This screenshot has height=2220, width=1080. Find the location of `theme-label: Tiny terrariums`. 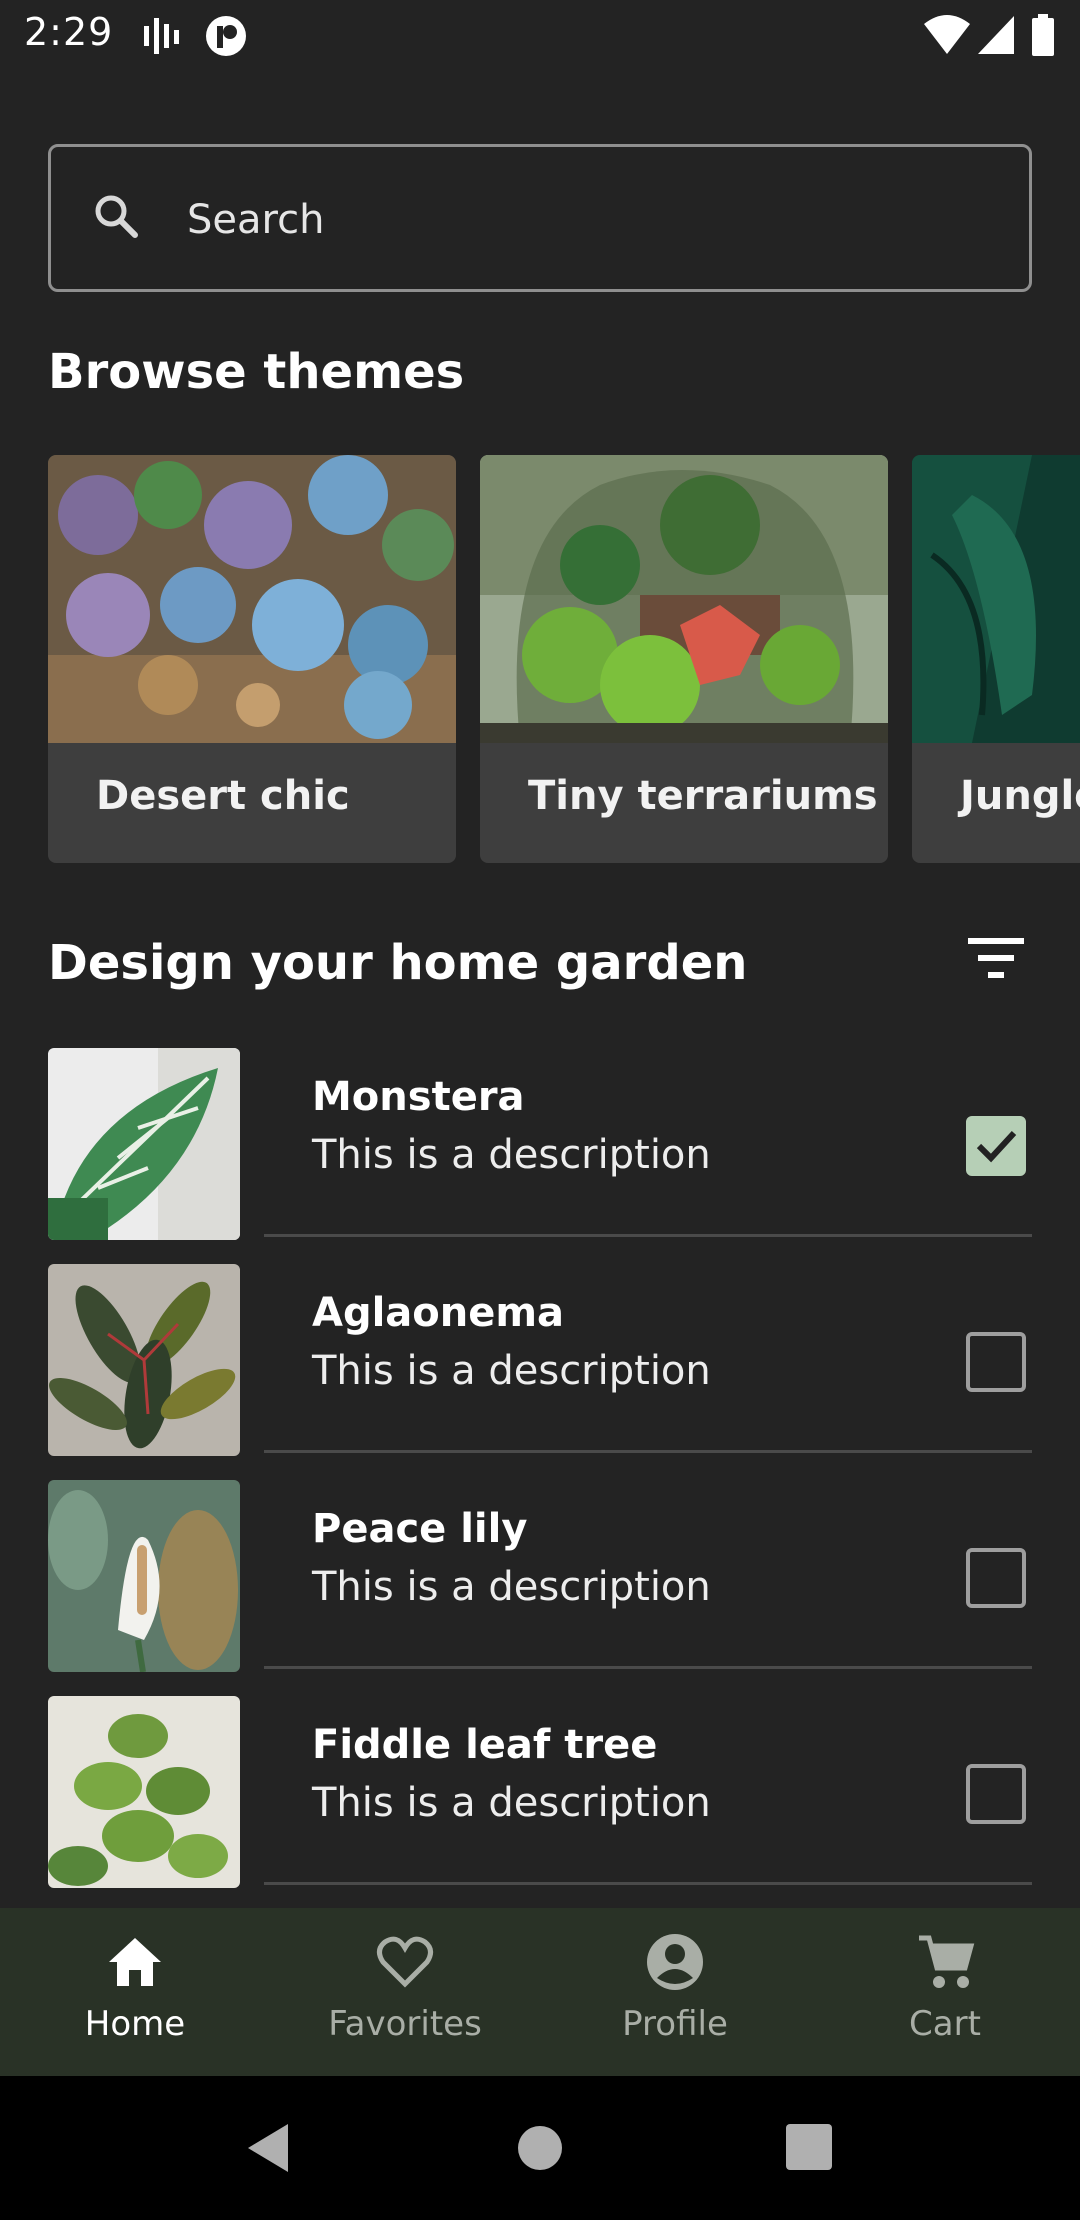

theme-label: Tiny terrariums is located at coordinates (703, 796).